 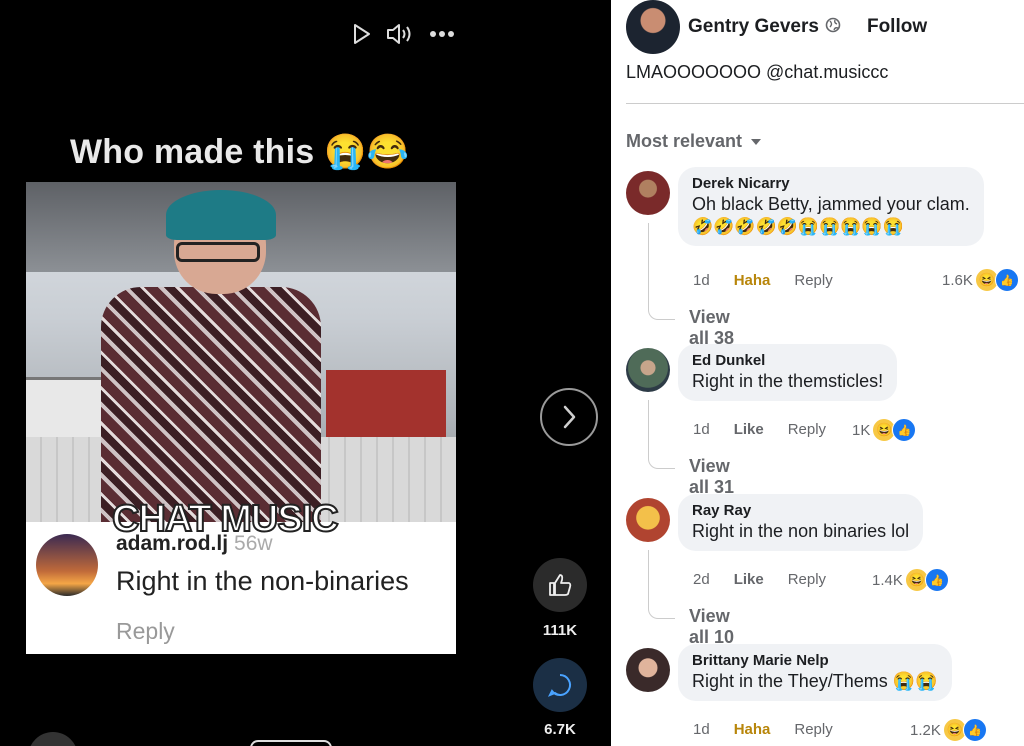 I want to click on bottom-avatar, so click(x=53, y=739).